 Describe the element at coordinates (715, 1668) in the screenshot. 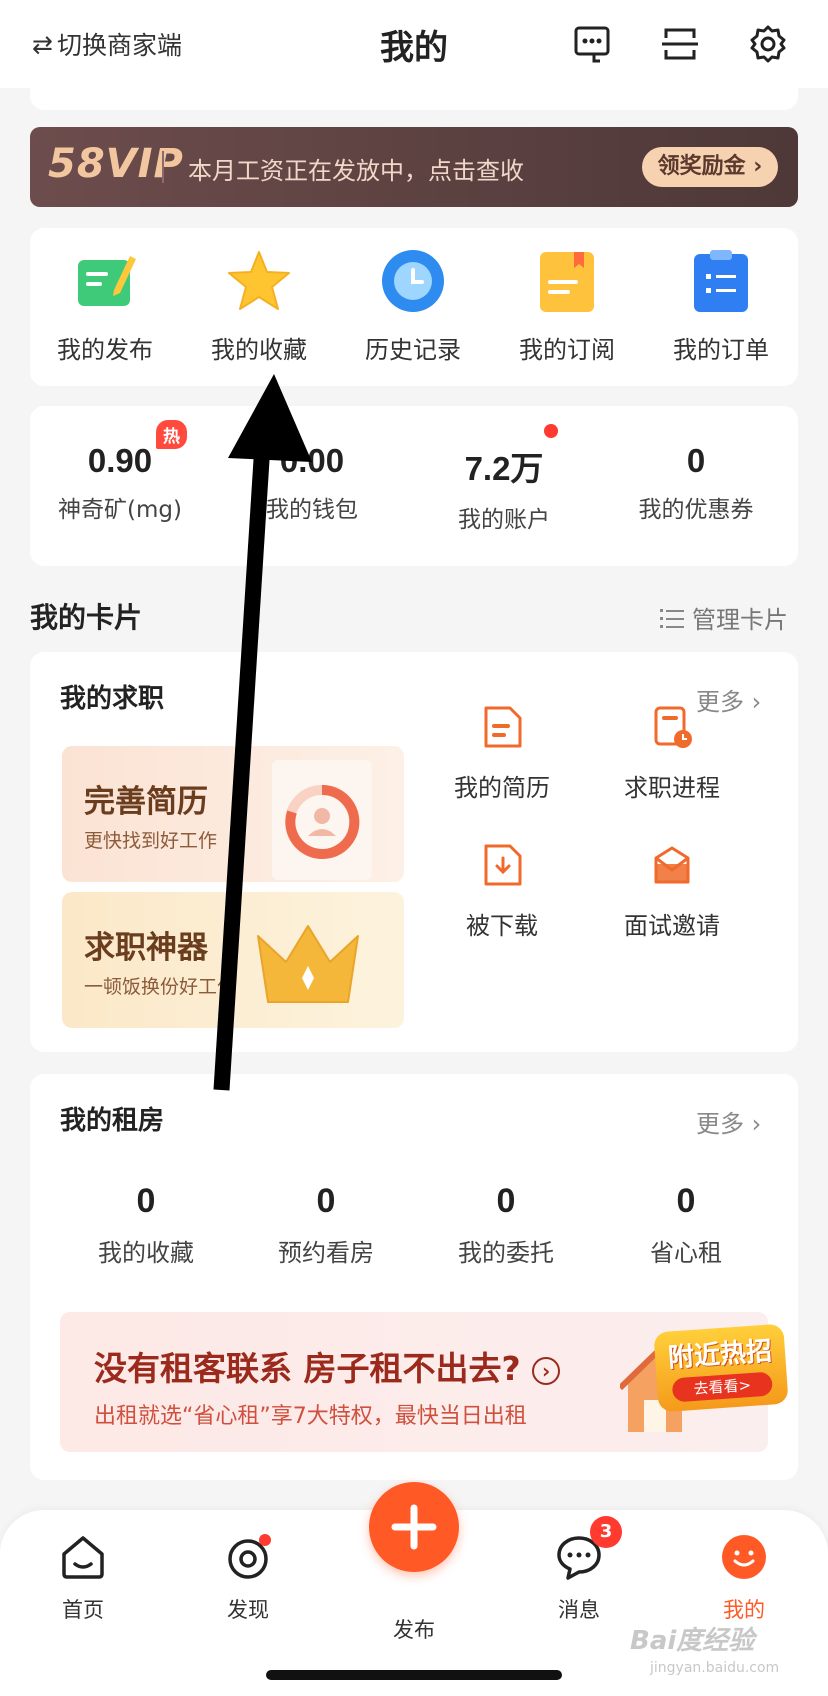

I see `watermark-url: jingyan.baidu.com` at that location.